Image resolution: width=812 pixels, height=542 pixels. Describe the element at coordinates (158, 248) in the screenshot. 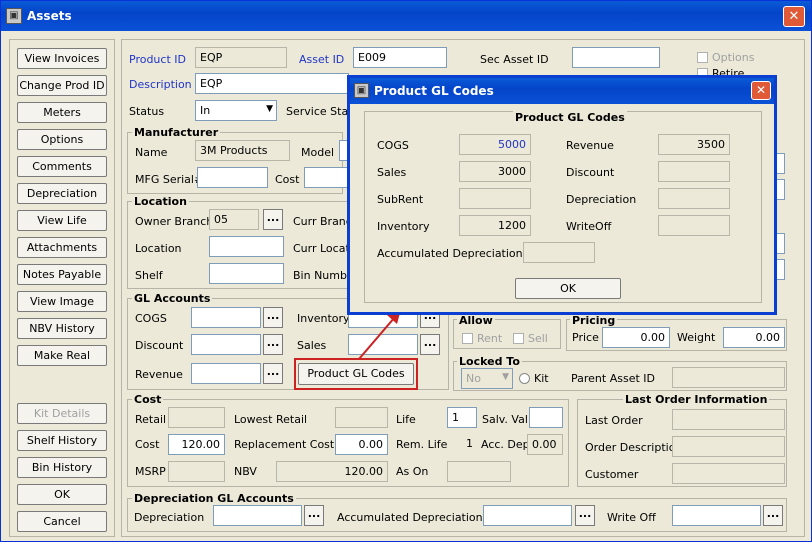

I see `location-label: Location` at that location.